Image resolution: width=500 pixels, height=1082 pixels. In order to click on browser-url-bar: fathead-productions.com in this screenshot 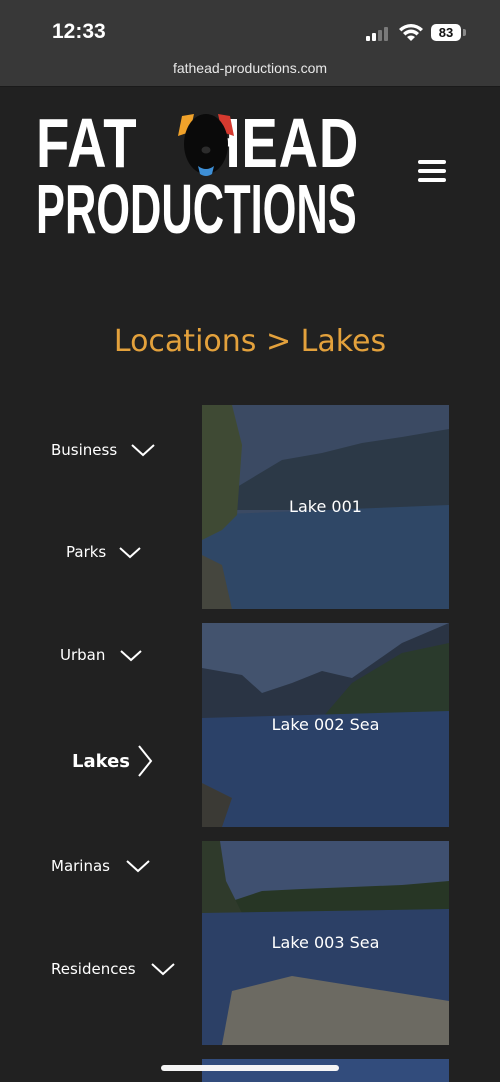, I will do `click(250, 70)`.